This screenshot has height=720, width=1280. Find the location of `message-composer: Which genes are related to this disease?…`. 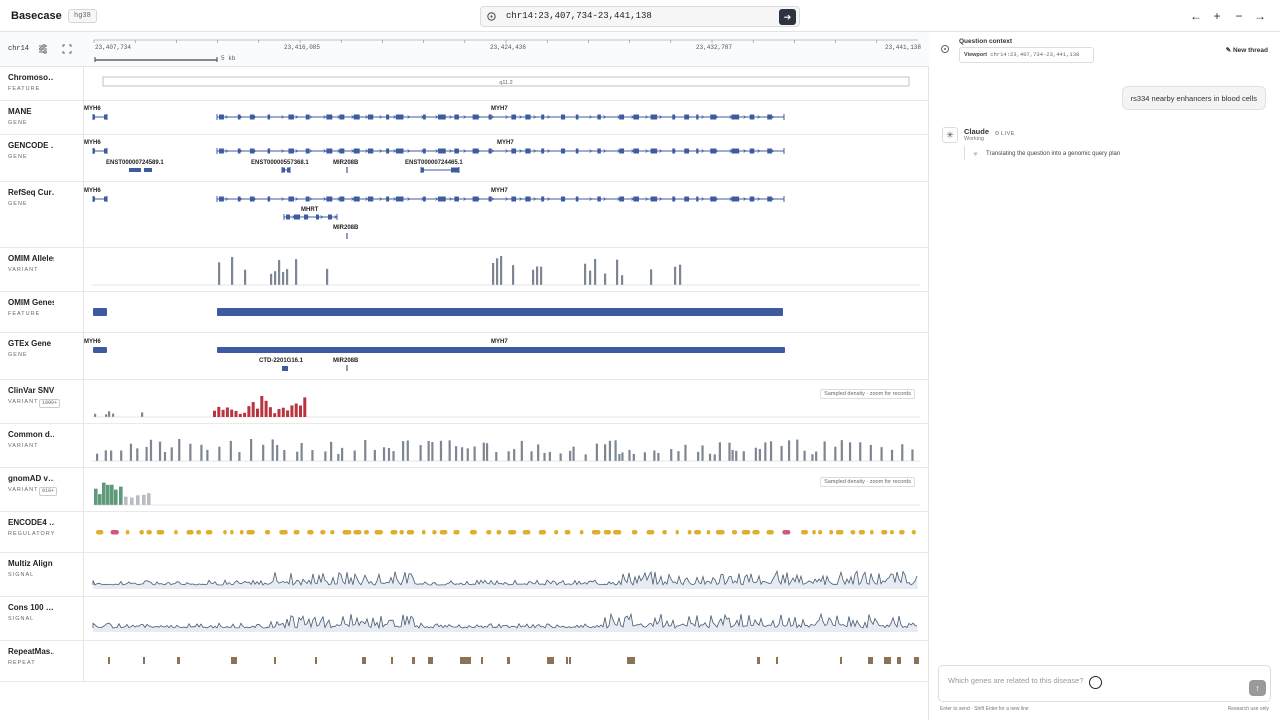

message-composer: Which genes are related to this disease?… is located at coordinates (1104, 683).